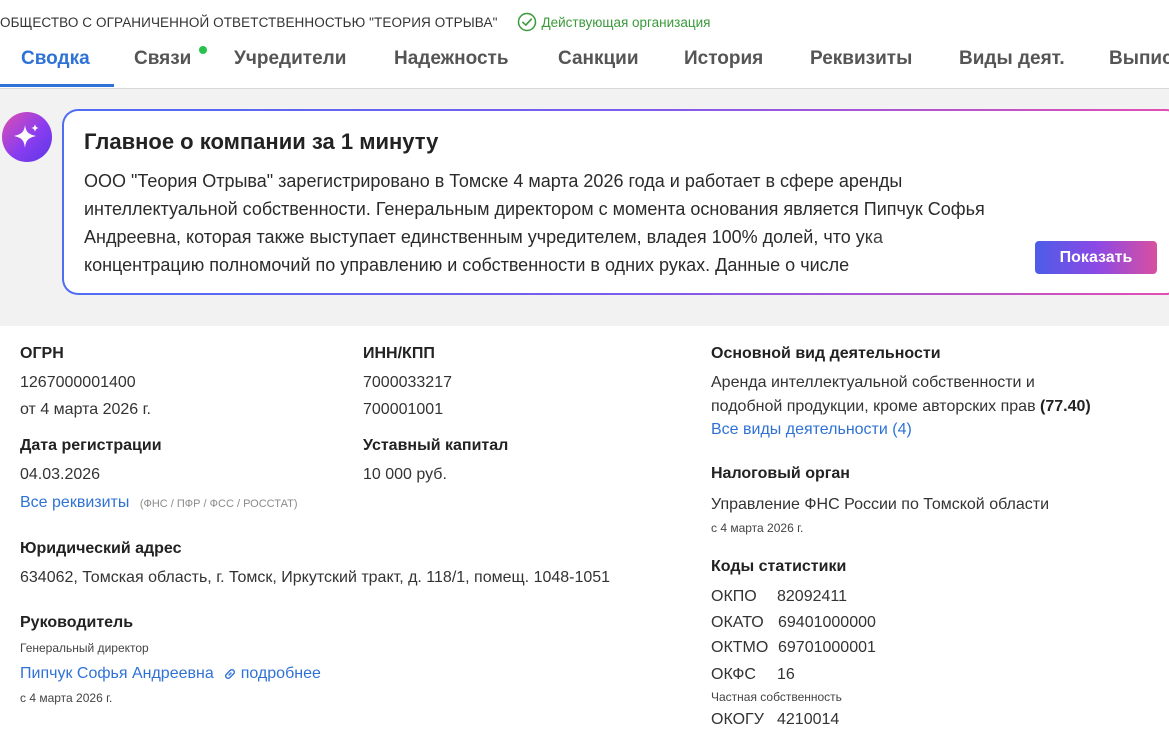  I want to click on activity-text: подобной продукции, кроме авторских прав, so click(873, 406).